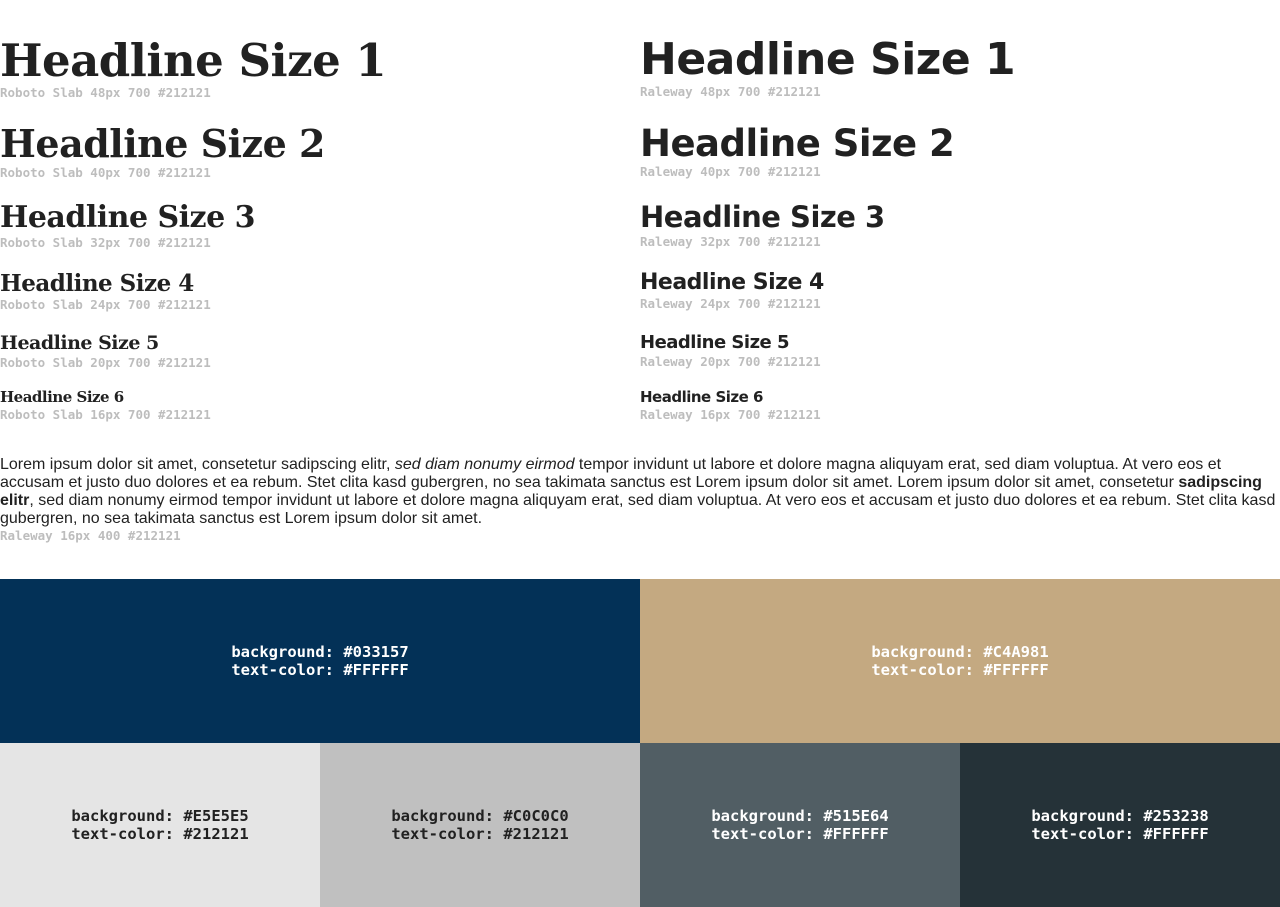  I want to click on right-heading-5: Headline Size 5 Raleway 20px 700 #212121, so click(730, 351).